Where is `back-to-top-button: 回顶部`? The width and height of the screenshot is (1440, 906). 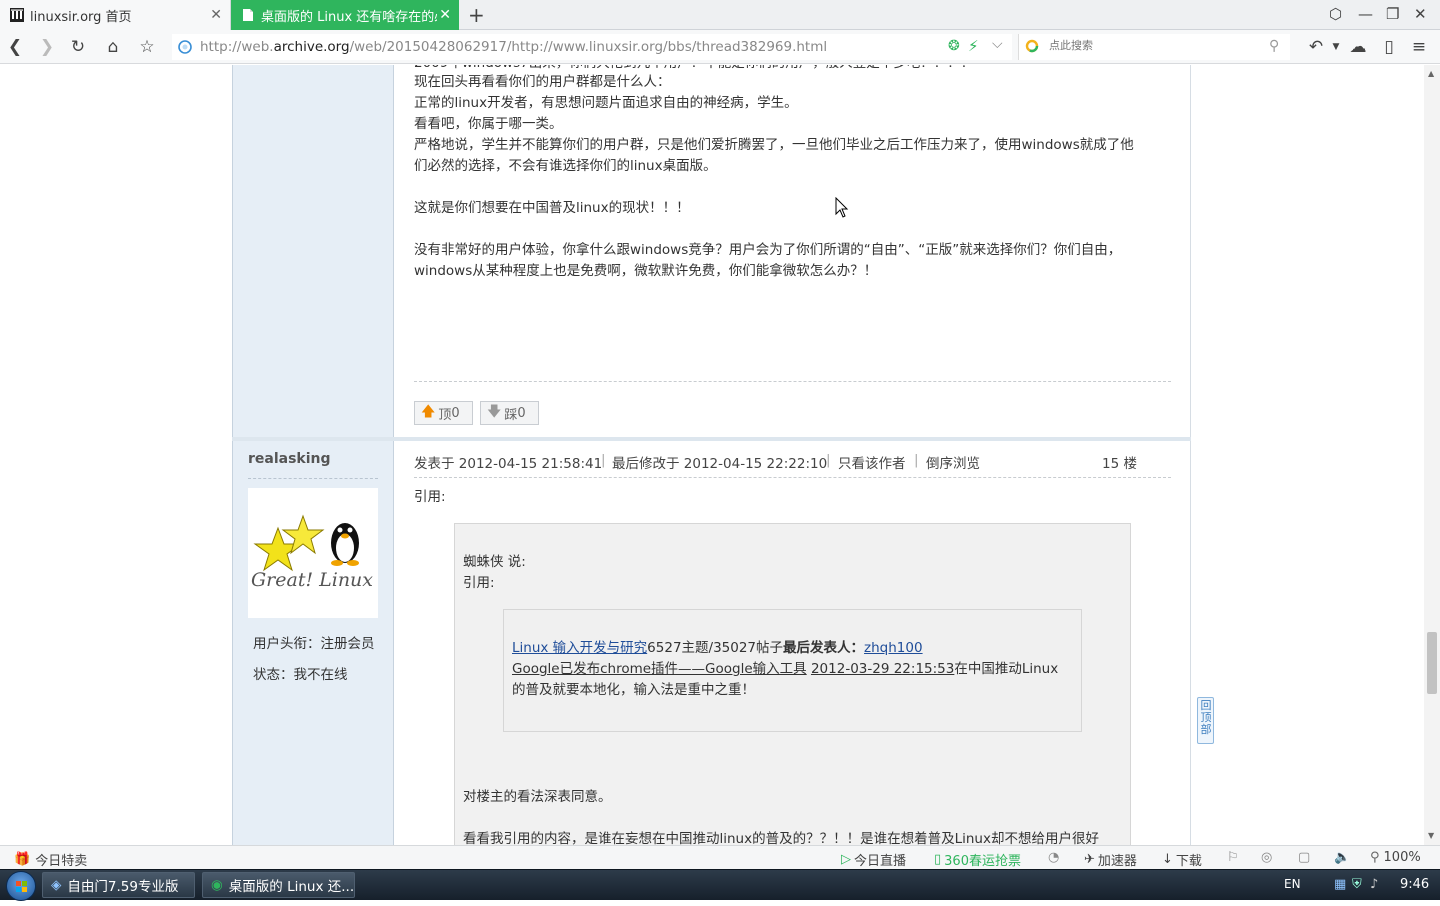
back-to-top-button: 回顶部 is located at coordinates (1205, 720).